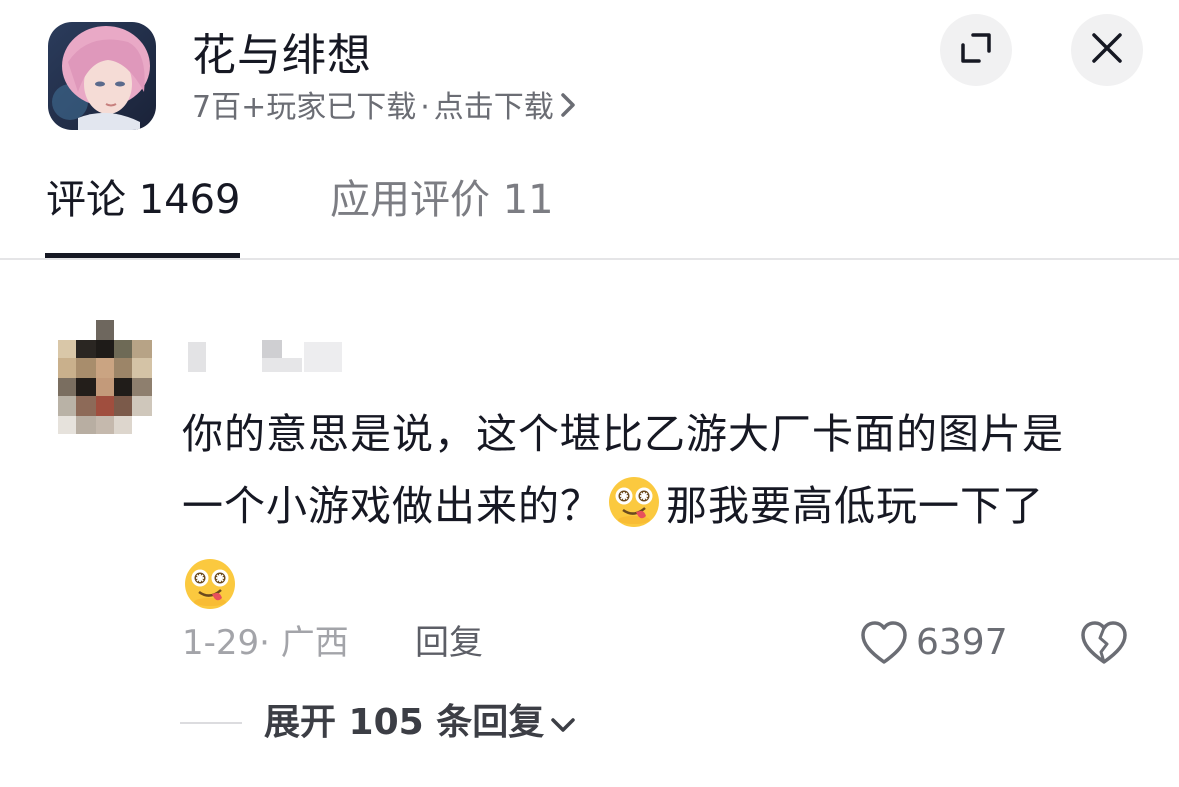  I want to click on tab-comments: 评论 1469, so click(143, 200).